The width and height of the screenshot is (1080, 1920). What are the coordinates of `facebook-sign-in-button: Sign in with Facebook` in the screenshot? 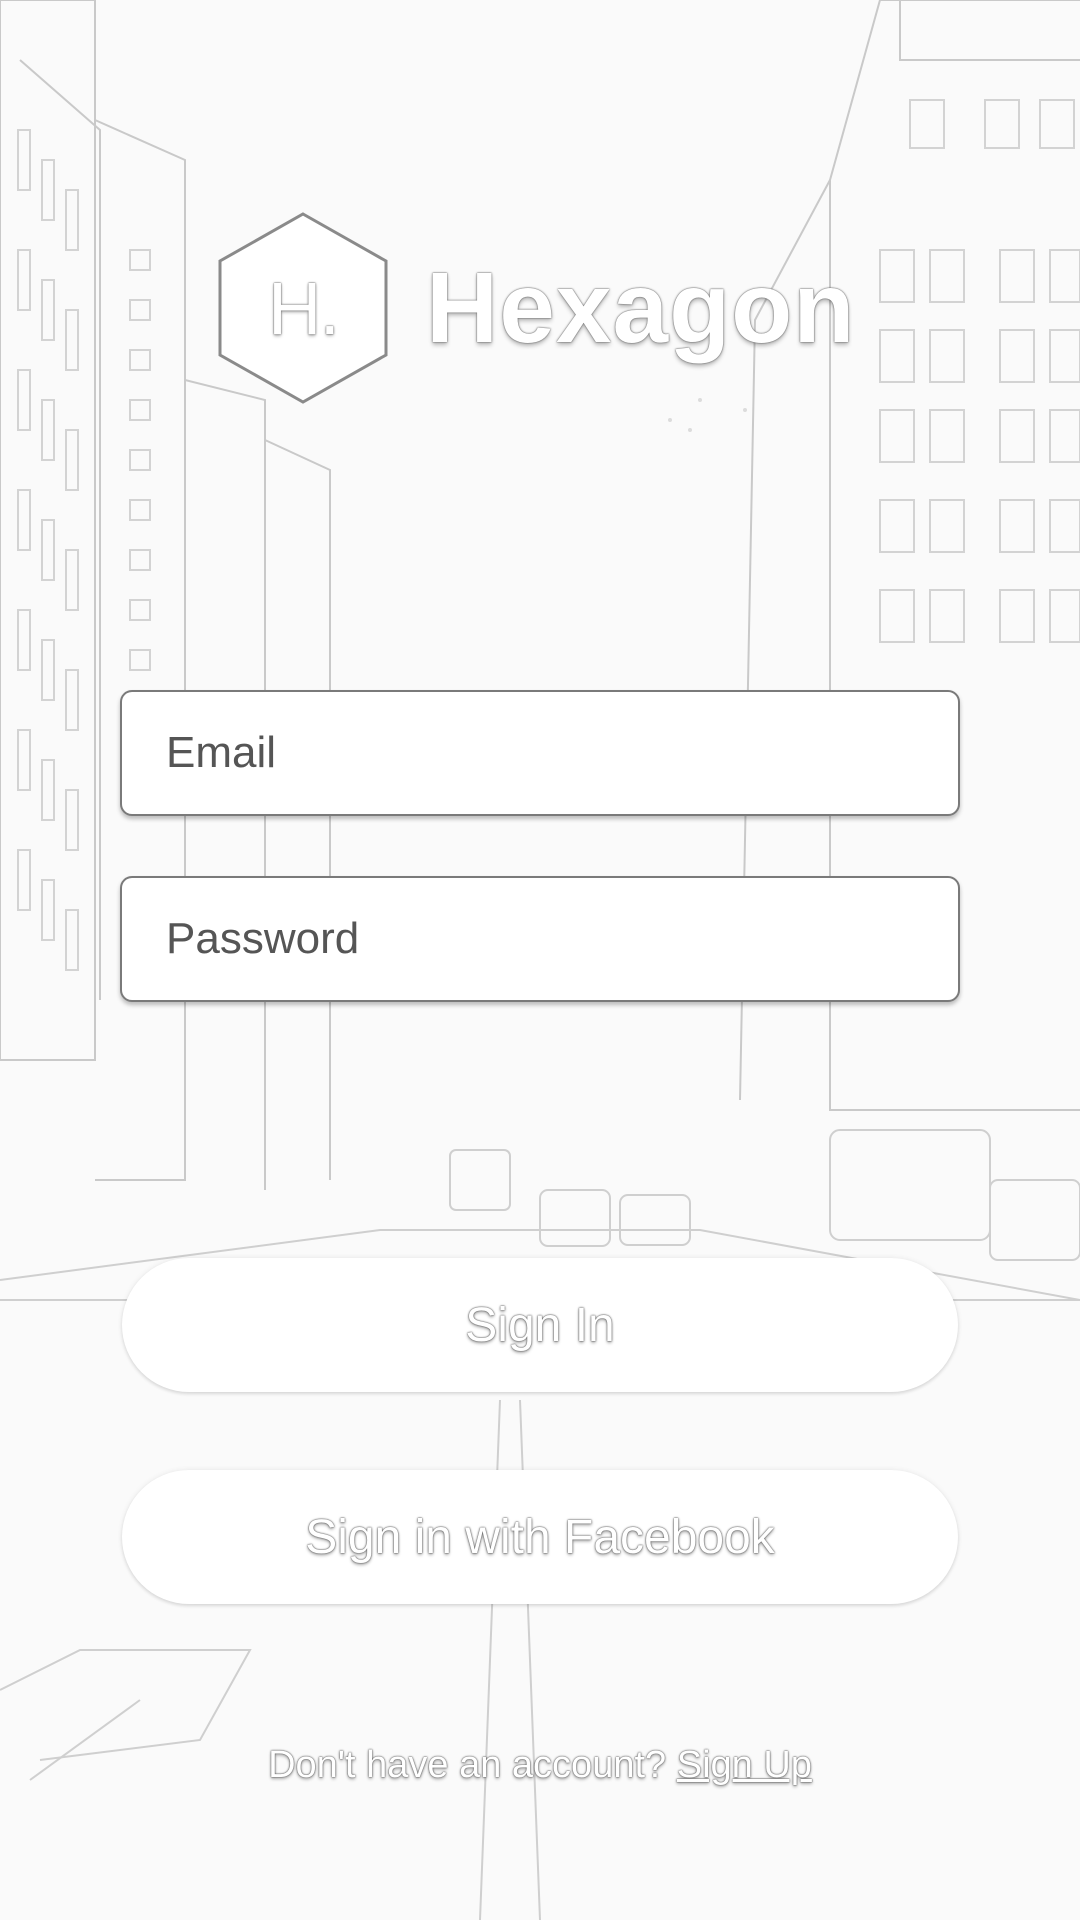 It's located at (540, 1537).